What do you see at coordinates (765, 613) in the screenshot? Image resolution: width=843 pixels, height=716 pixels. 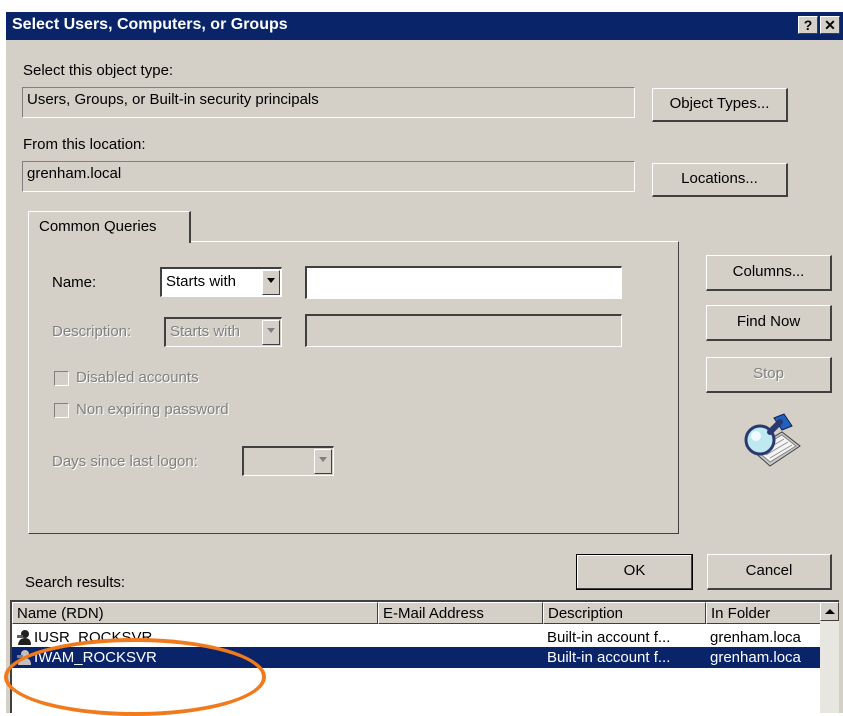 I see `column-header-folder: In Folder` at bounding box center [765, 613].